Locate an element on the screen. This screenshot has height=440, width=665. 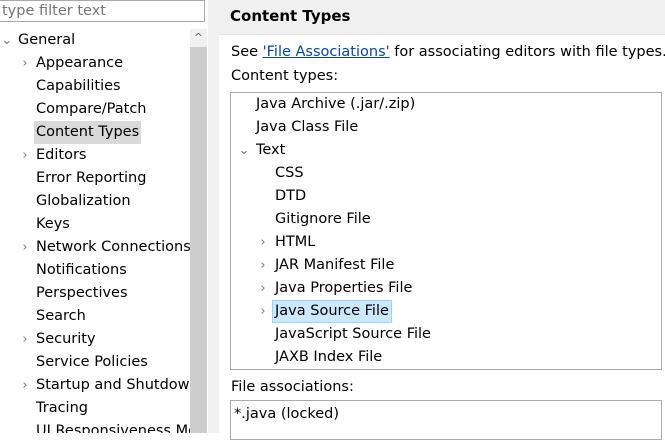
page-title: Content Types is located at coordinates (290, 16).